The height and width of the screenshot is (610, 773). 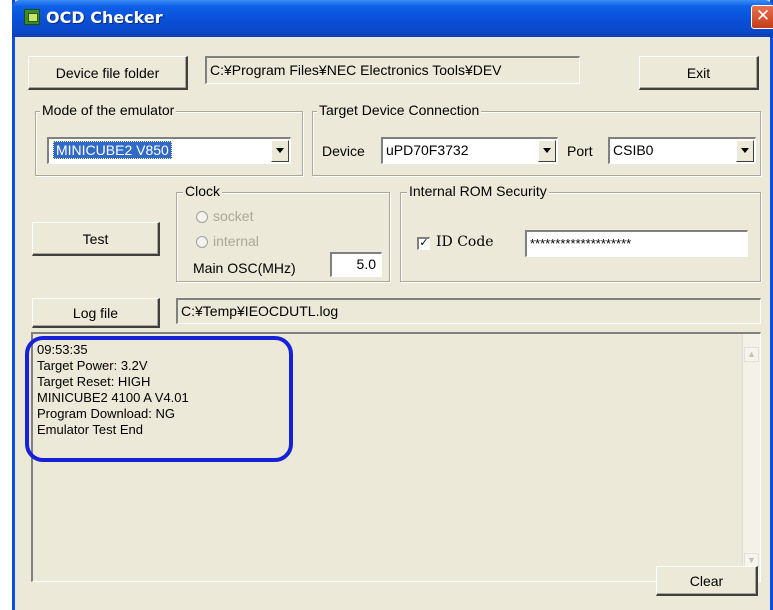 I want to click on id-code-checkbox: ✓, so click(x=423, y=243).